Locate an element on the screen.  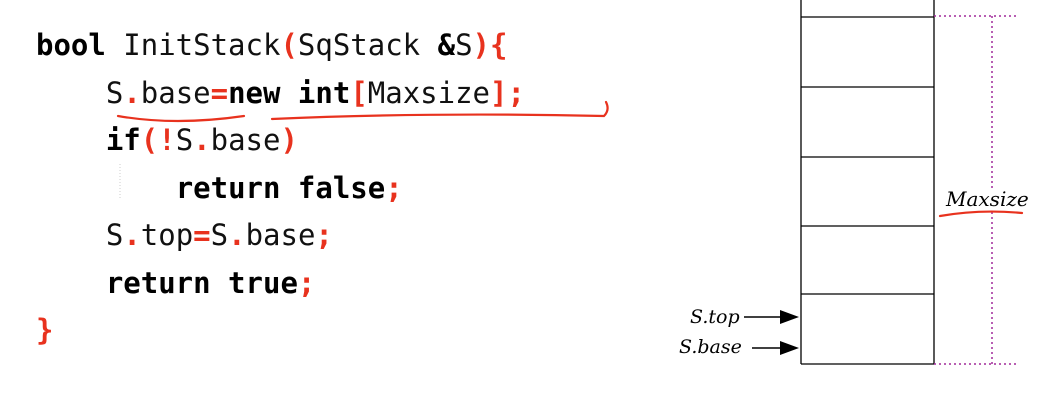
base-arrow-head is located at coordinates (789, 348).